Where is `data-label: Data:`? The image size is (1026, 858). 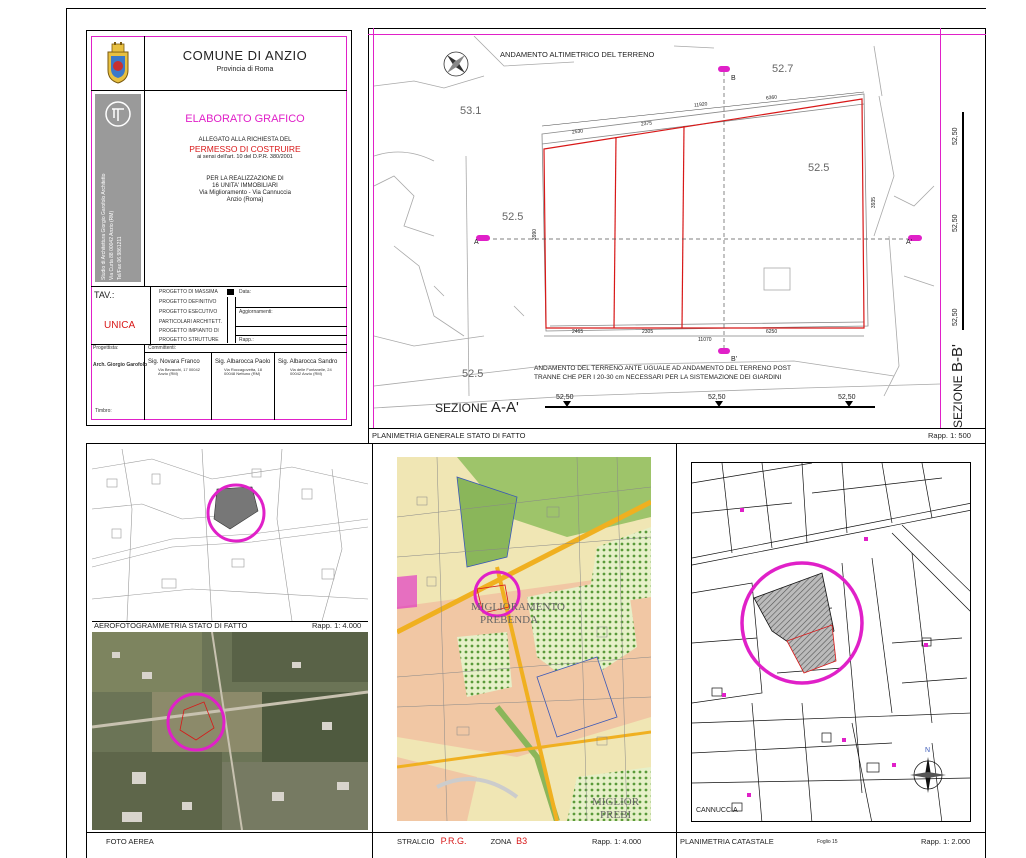 data-label: Data: is located at coordinates (245, 292).